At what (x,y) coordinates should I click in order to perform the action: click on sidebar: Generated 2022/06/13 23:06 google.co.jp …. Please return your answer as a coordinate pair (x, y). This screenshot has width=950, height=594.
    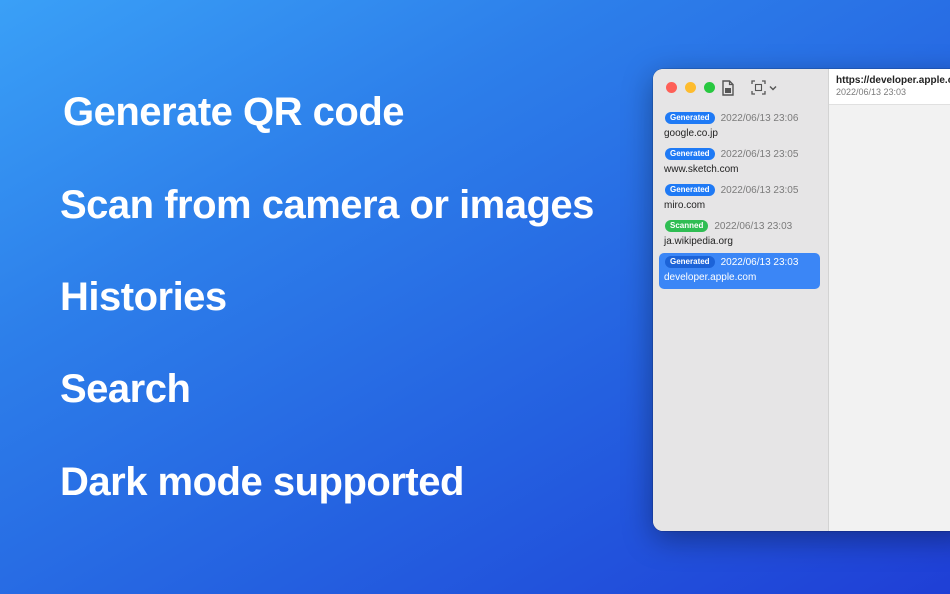
    Looking at the image, I should click on (741, 300).